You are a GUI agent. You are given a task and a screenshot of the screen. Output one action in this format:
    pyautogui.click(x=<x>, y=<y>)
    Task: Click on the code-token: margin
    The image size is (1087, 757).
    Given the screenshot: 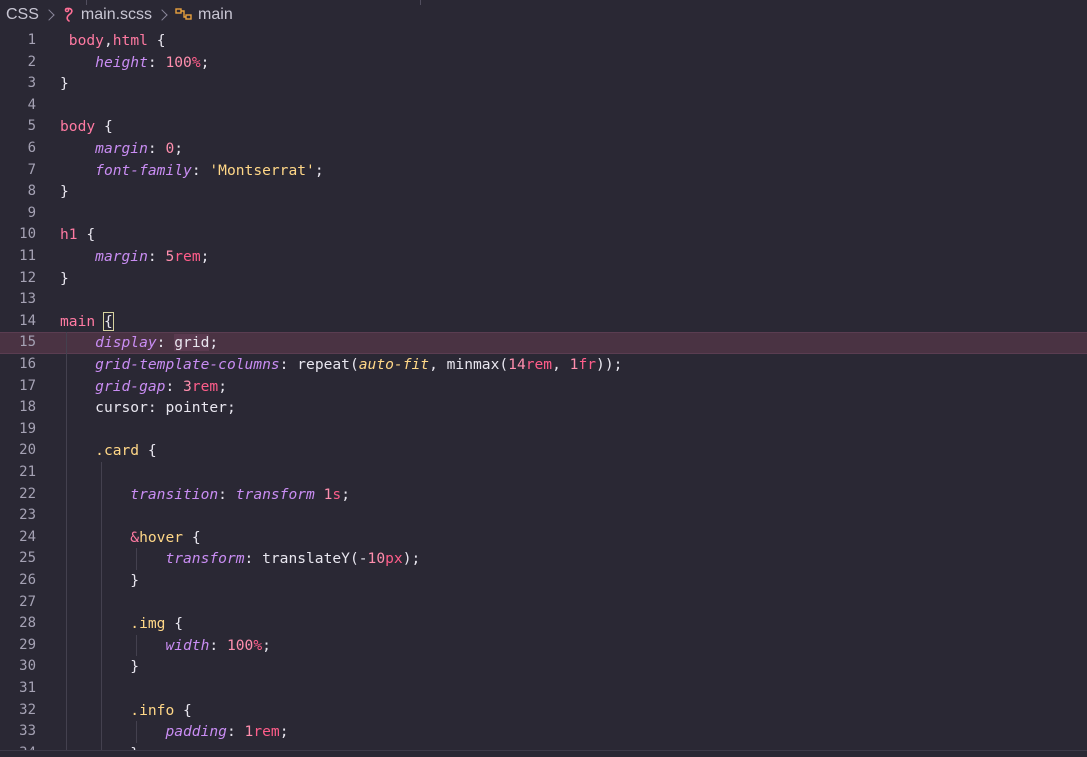 What is the action you would take?
    pyautogui.click(x=121, y=148)
    